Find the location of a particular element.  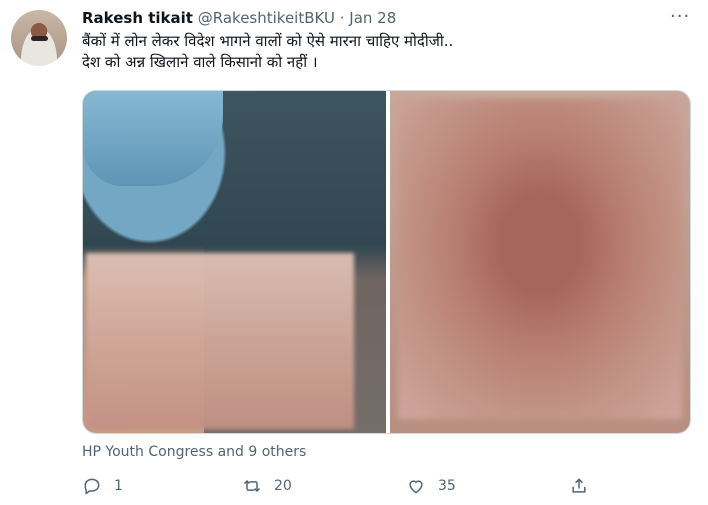

tweet-date: Jan 28 is located at coordinates (372, 18).